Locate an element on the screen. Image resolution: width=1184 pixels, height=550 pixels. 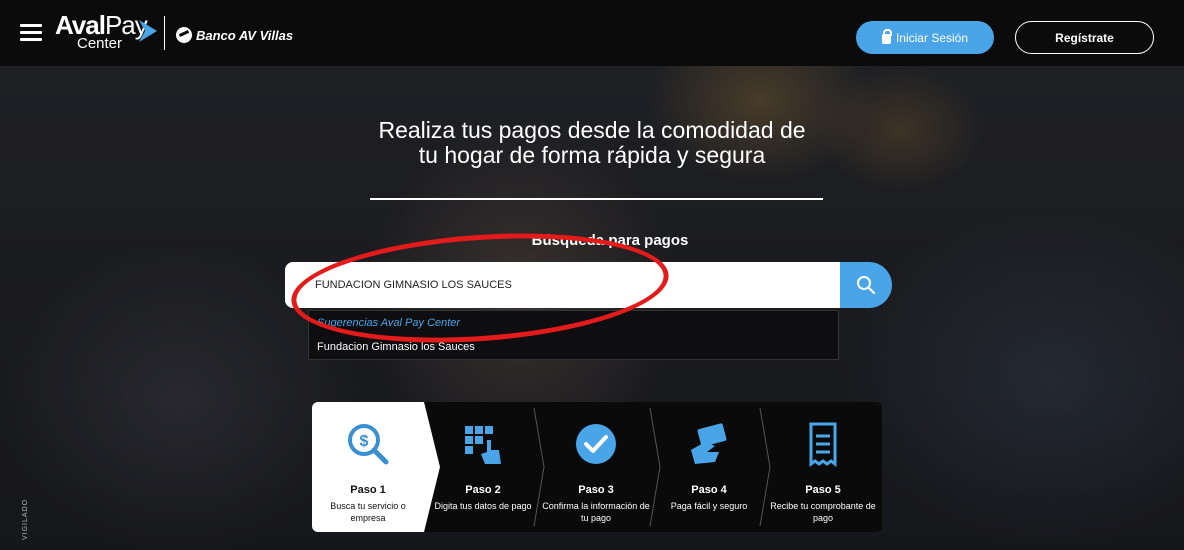
logo-arrow-icon is located at coordinates (148, 31).